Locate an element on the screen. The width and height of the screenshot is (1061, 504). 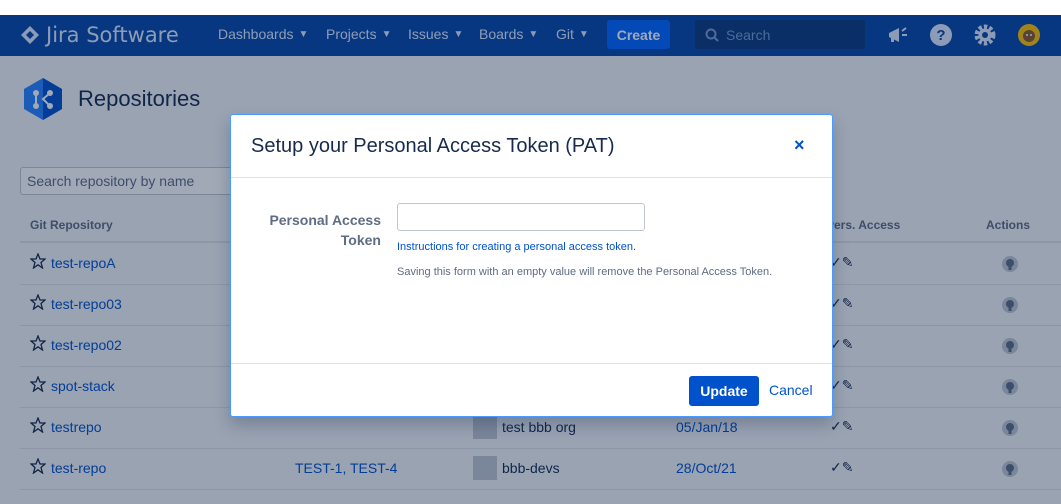
close-icon: × is located at coordinates (799, 145).